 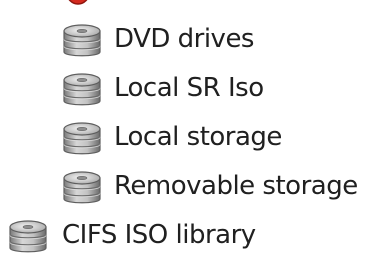 I want to click on tree-item-cifs-iso-library: CIFS ISO library, so click(x=167, y=236).